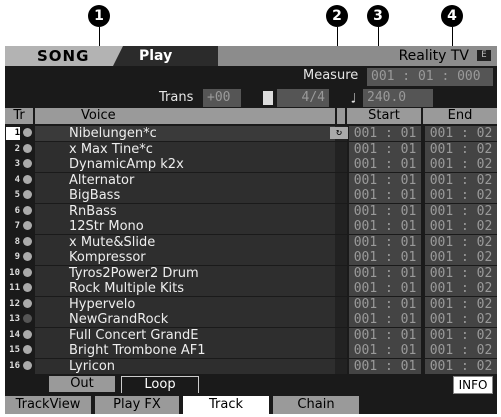  I want to click on tab-loop: Loop, so click(160, 384).